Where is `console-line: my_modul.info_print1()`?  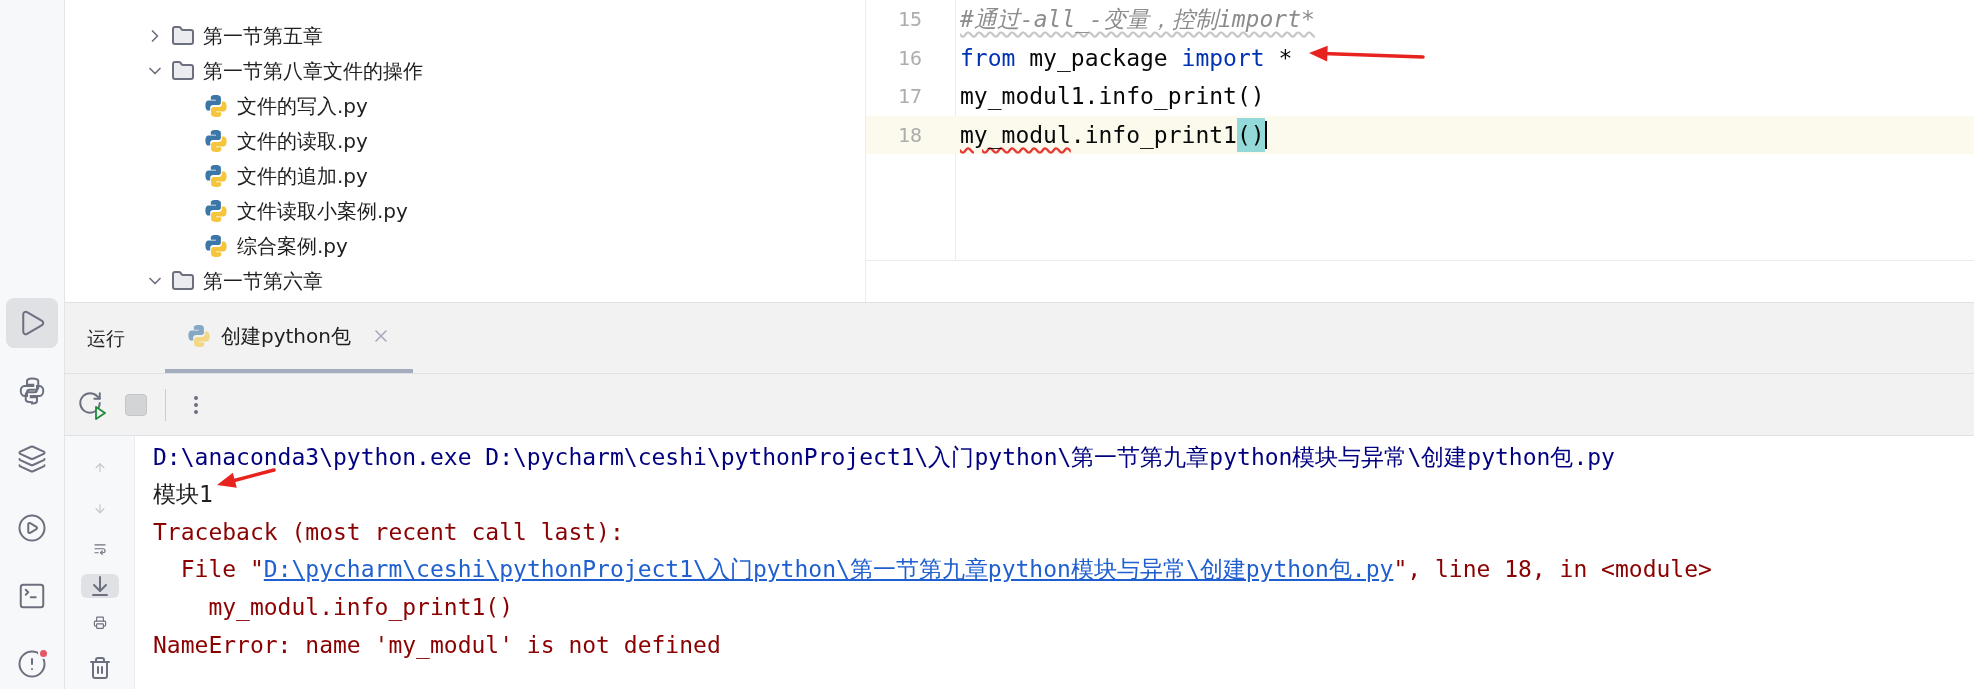
console-line: my_modul.info_print1() is located at coordinates (360, 607).